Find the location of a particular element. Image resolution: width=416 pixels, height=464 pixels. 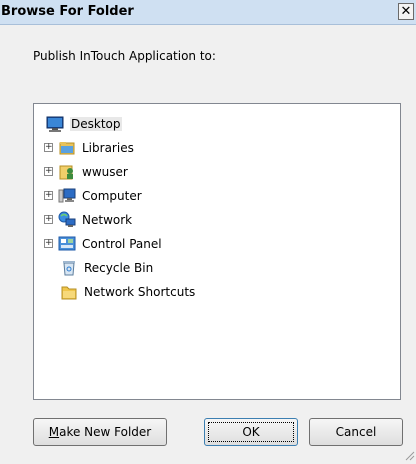

tree-item-recycle-bin: Recycle Bin is located at coordinates (148, 268).